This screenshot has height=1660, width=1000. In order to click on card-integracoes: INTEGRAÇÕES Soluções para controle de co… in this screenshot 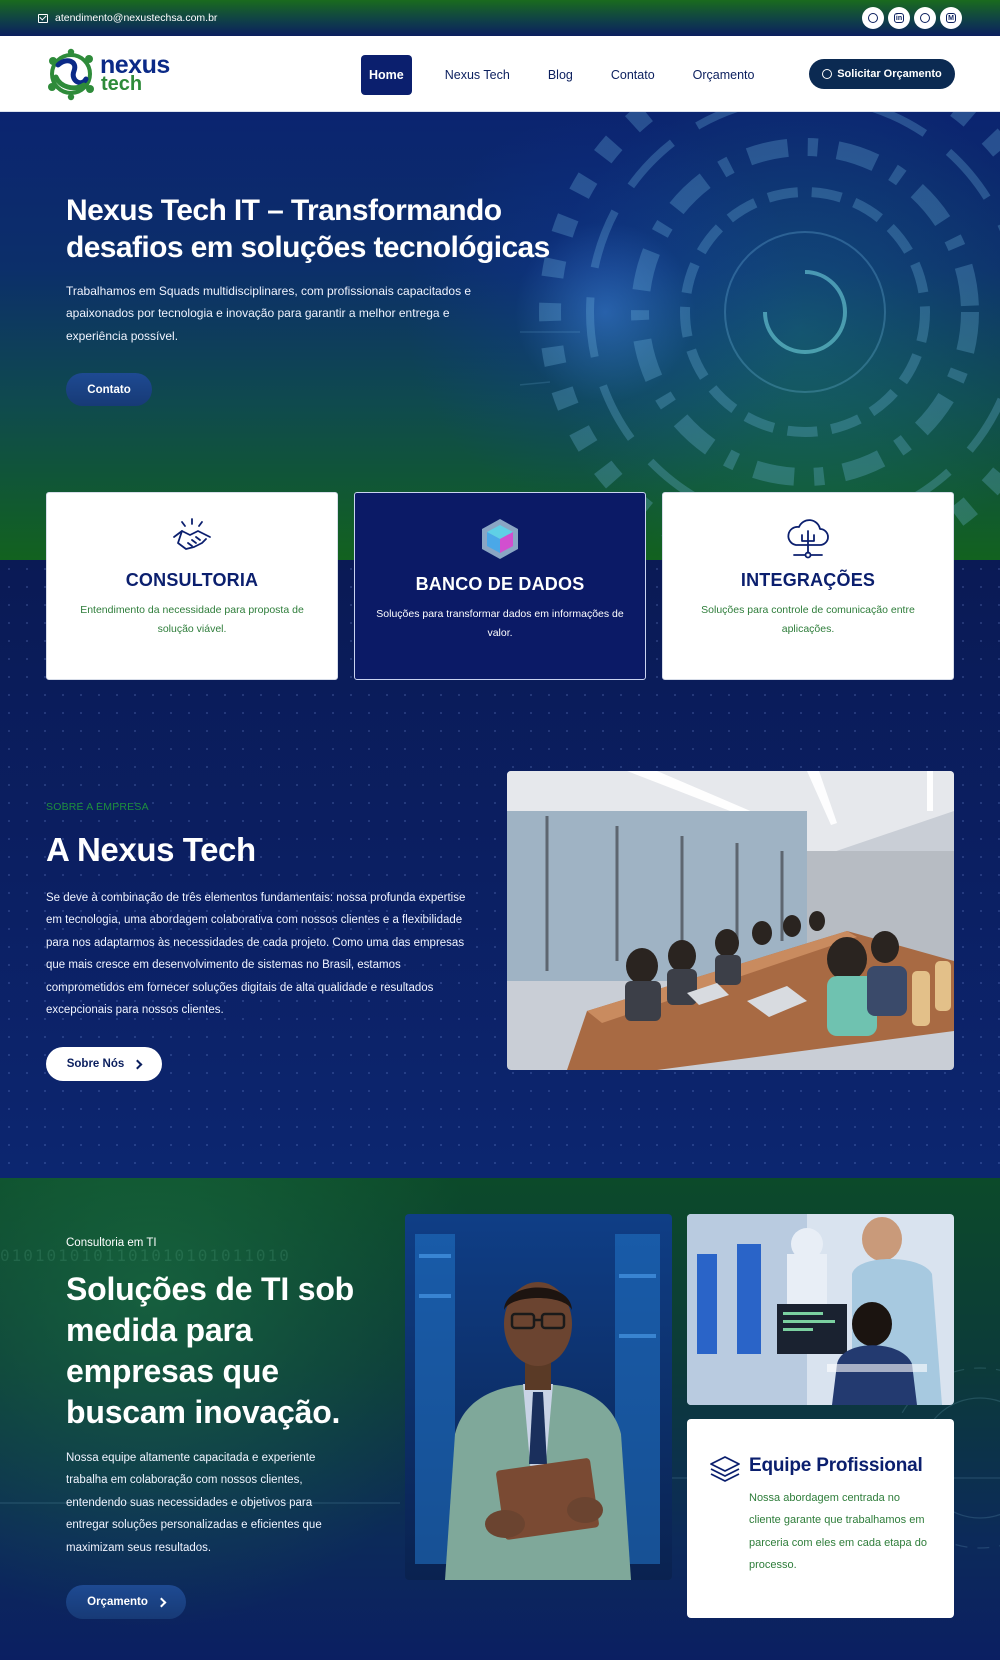, I will do `click(808, 586)`.